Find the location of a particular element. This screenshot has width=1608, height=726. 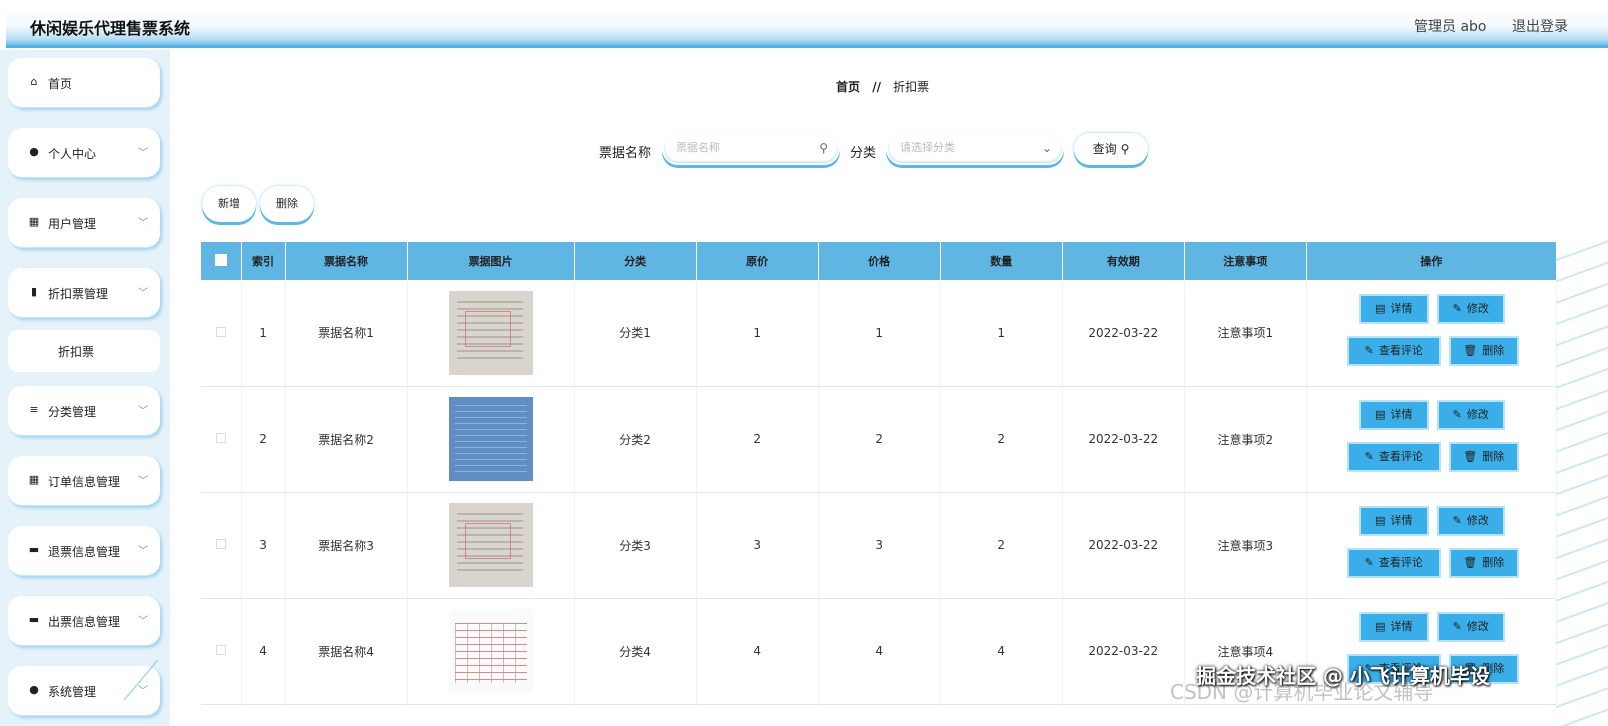

sidebar-item-label: 首页 is located at coordinates (60, 84).